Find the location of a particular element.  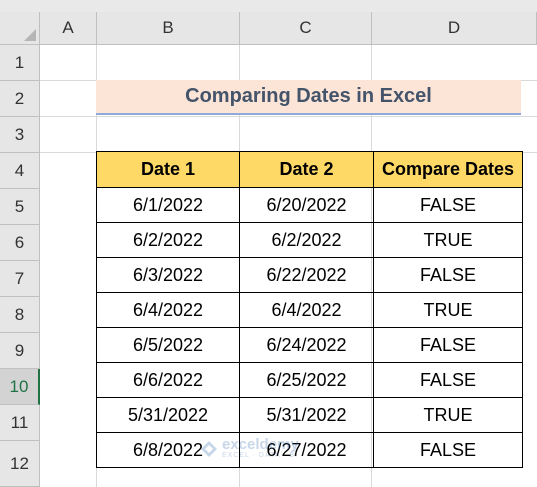

header-date-1: Date 1 is located at coordinates (168, 169).